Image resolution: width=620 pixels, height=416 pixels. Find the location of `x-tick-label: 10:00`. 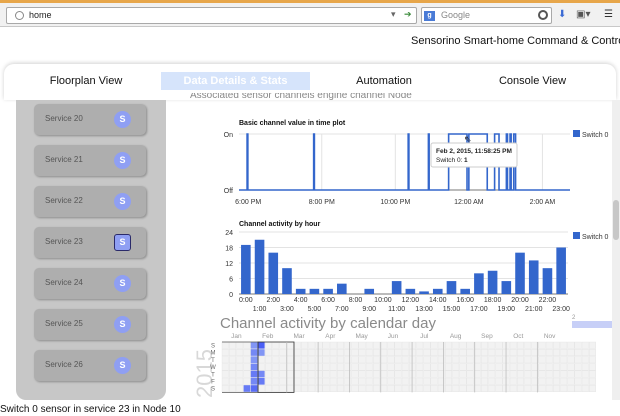

x-tick-label: 10:00 is located at coordinates (383, 300).